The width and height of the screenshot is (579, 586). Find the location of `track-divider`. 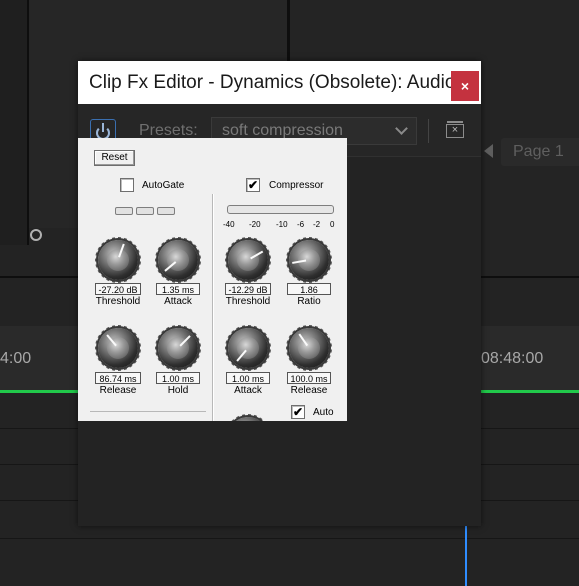

track-divider is located at coordinates (289, 538).